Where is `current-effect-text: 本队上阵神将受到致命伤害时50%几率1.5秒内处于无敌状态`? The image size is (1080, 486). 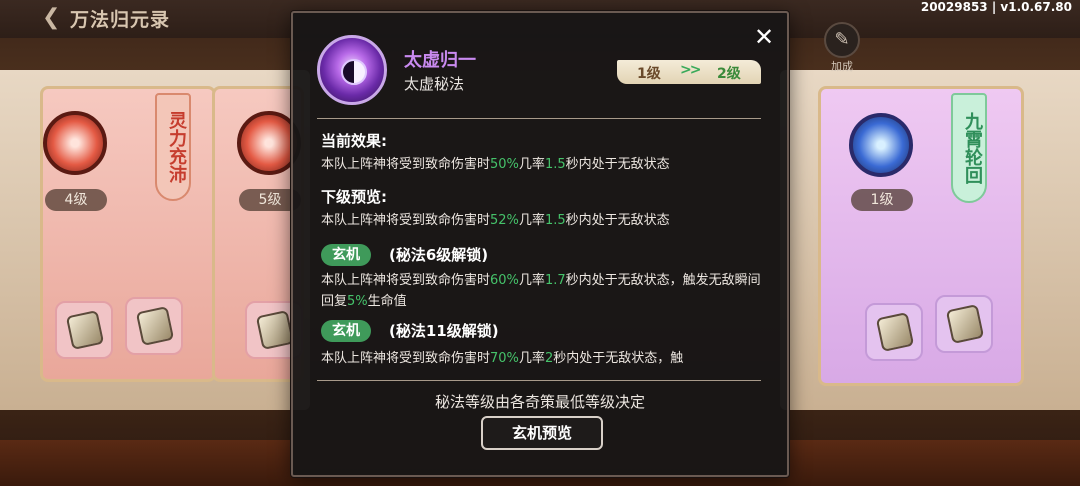
current-effect-text: 本队上阵神将受到致命伤害时50%几率1.5秒内处于无敌状态 is located at coordinates (495, 164).